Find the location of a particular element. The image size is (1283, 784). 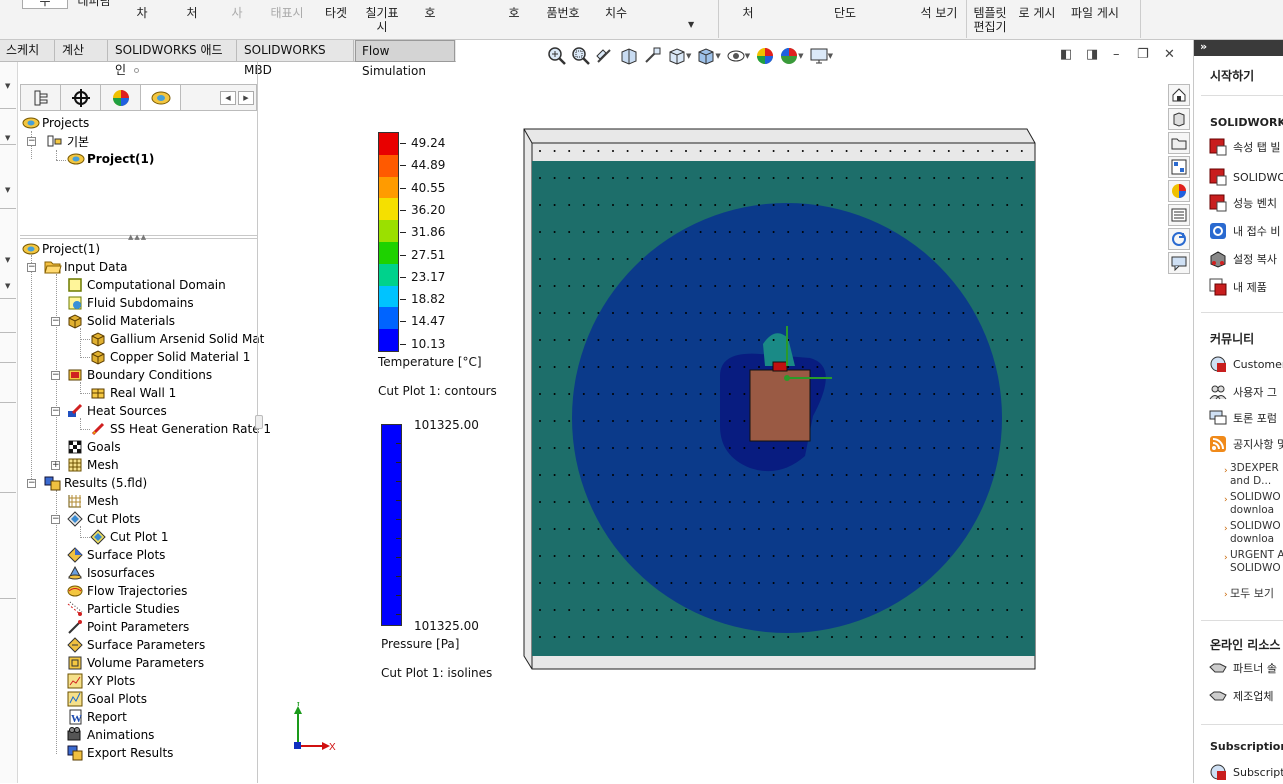

ribbon-button-11: 품번호 is located at coordinates (563, 13).